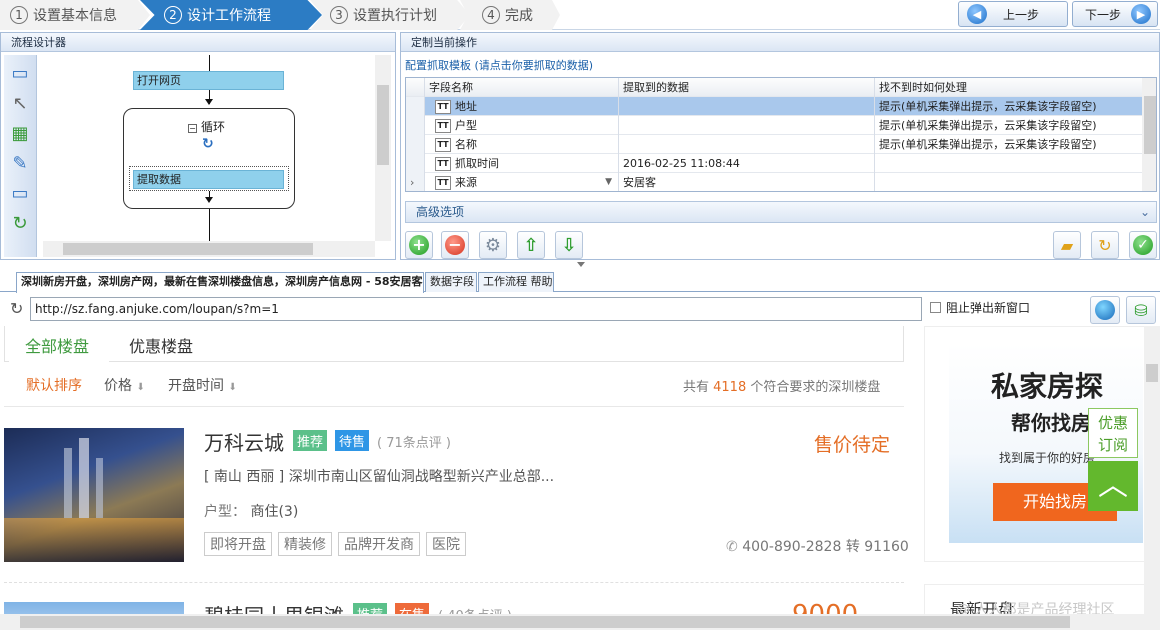 This screenshot has width=1160, height=630. Describe the element at coordinates (781, 163) in the screenshot. I see `table-row: TT 抓取时间 2016-02-25 11:08:44` at that location.